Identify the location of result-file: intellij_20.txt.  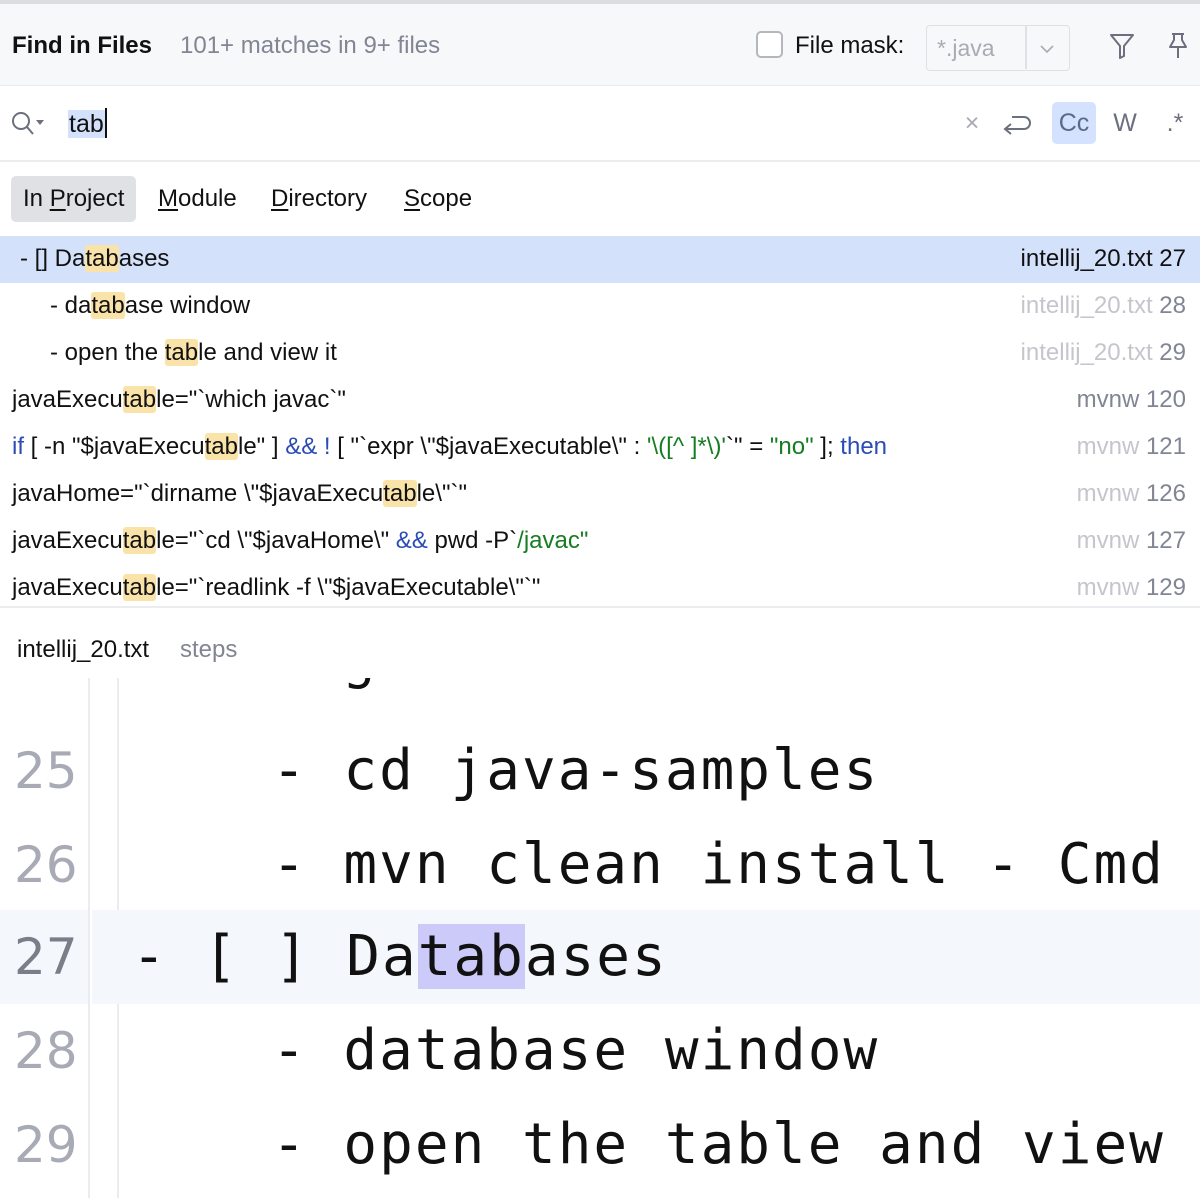
(1090, 352).